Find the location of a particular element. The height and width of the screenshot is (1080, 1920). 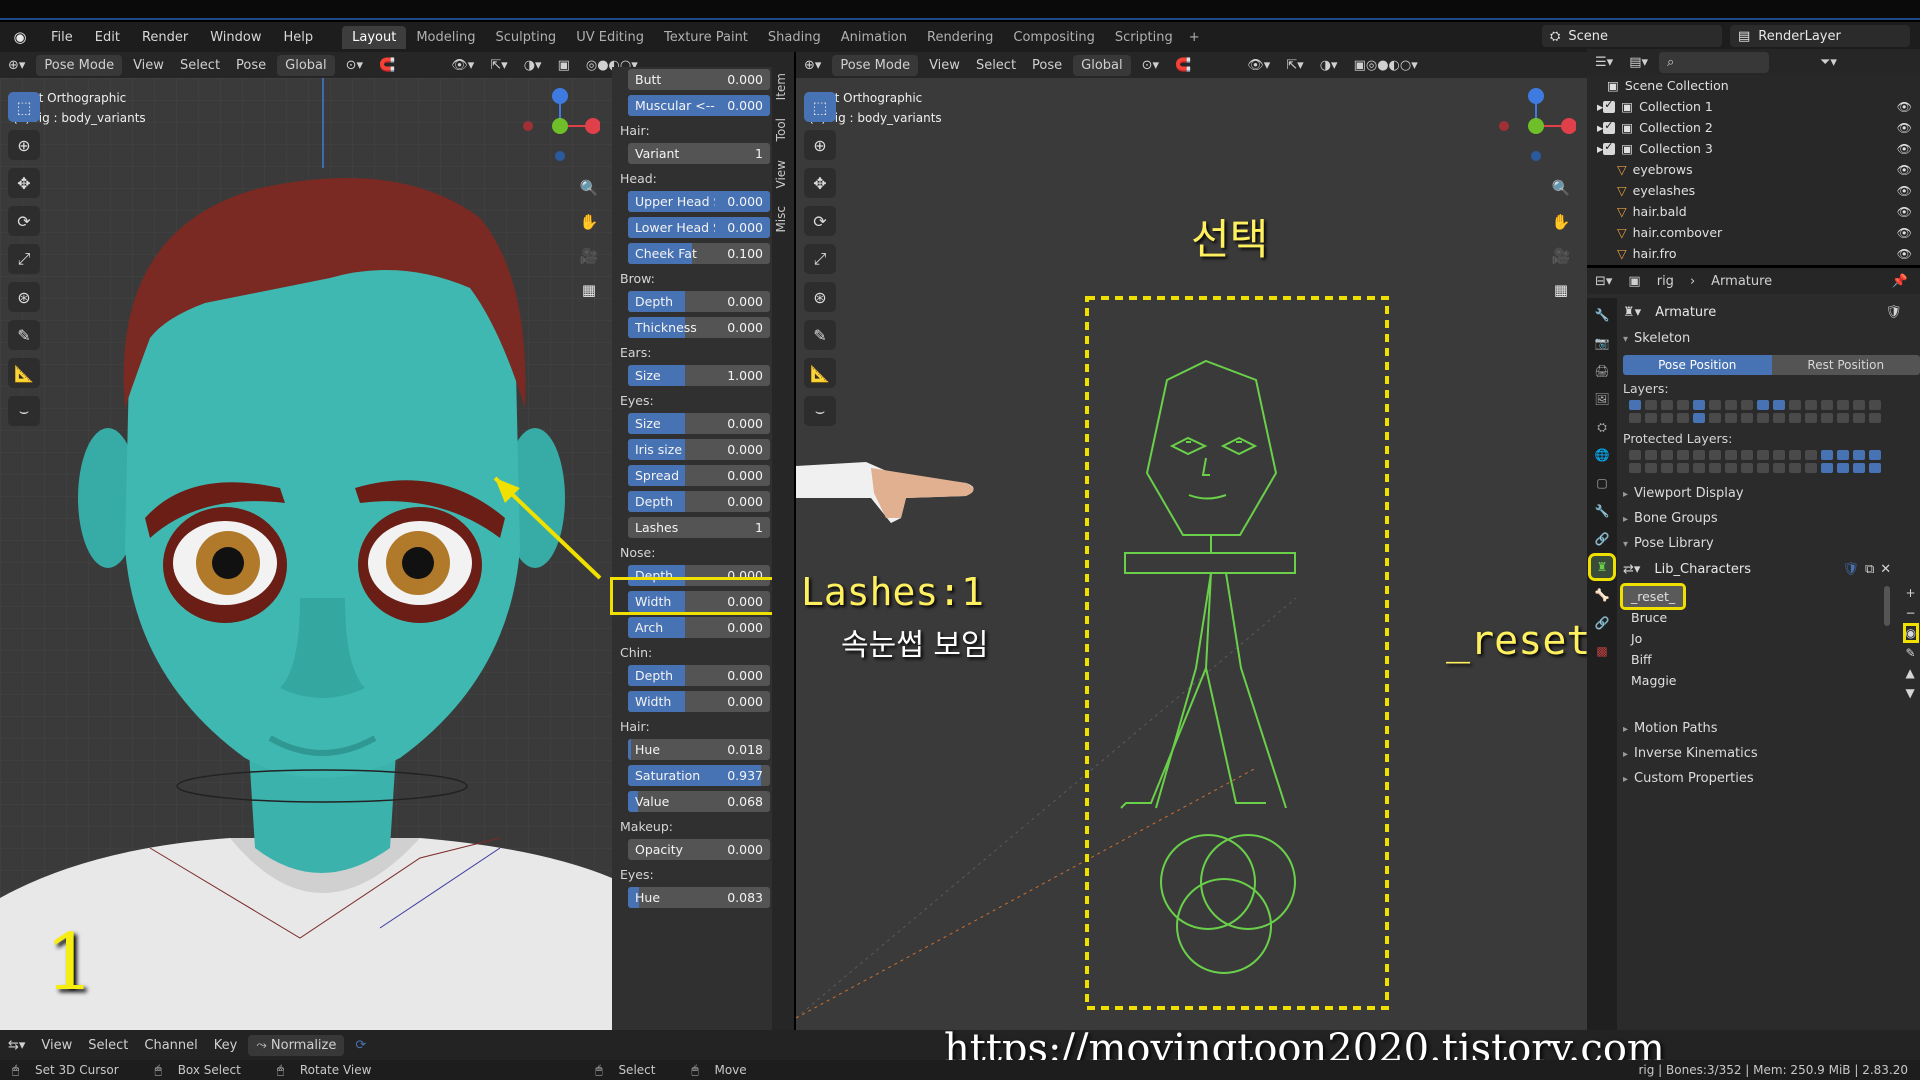

shading-modes-icon-2: ▣◎●◐○▾ is located at coordinates (1386, 65).